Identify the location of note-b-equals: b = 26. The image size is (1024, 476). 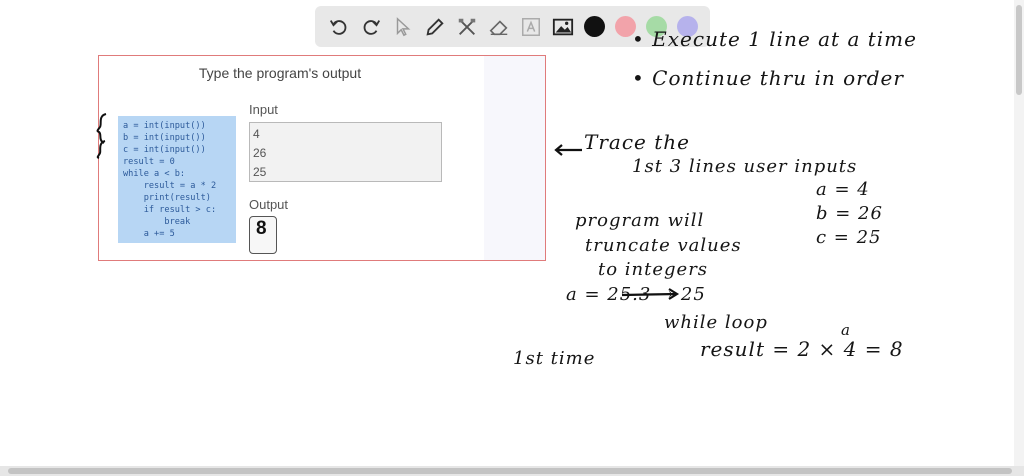
(849, 213).